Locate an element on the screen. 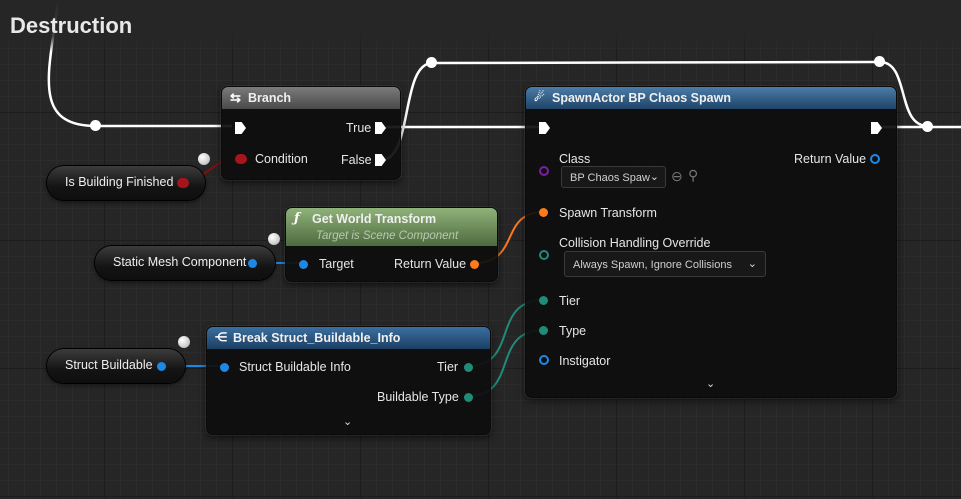 Image resolution: width=961 pixels, height=499 pixels. struct-buildable-variable: Struct Buildable is located at coordinates (116, 366).